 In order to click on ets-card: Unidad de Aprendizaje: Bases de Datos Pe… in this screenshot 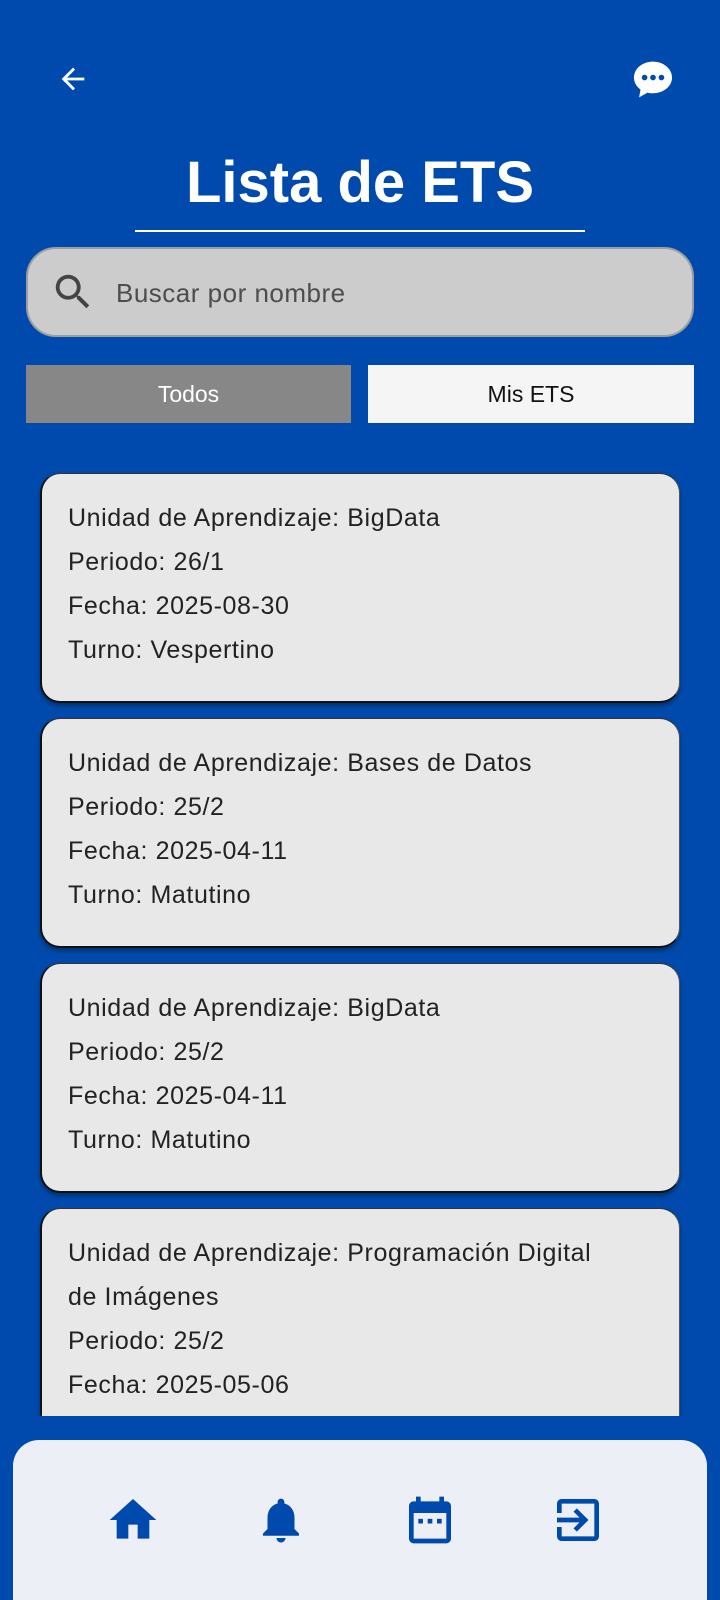, I will do `click(360, 833)`.